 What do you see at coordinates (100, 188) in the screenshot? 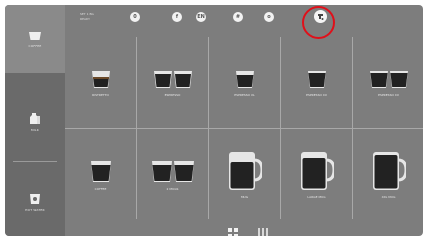
I see `beverage-label: COFFEE` at bounding box center [100, 188].